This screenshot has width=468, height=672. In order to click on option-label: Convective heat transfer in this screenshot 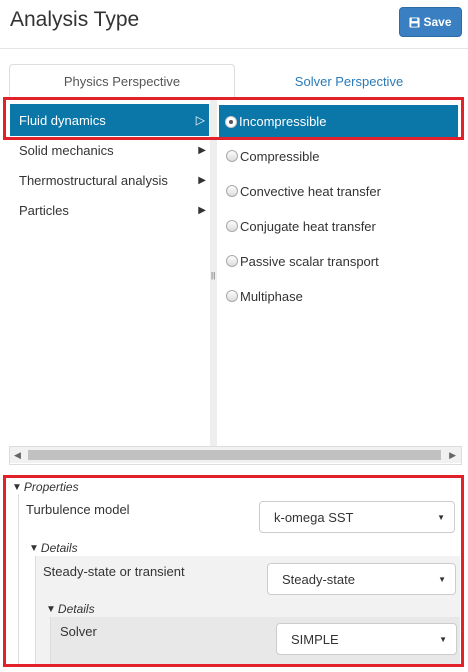, I will do `click(310, 191)`.